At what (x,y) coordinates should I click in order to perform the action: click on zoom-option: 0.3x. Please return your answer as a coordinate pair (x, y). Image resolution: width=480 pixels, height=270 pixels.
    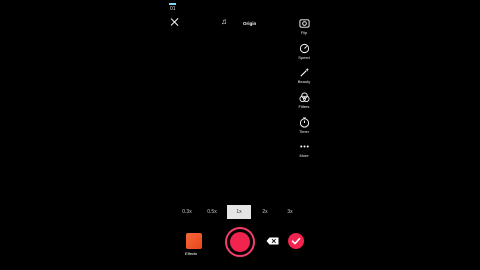
    Looking at the image, I should click on (187, 212).